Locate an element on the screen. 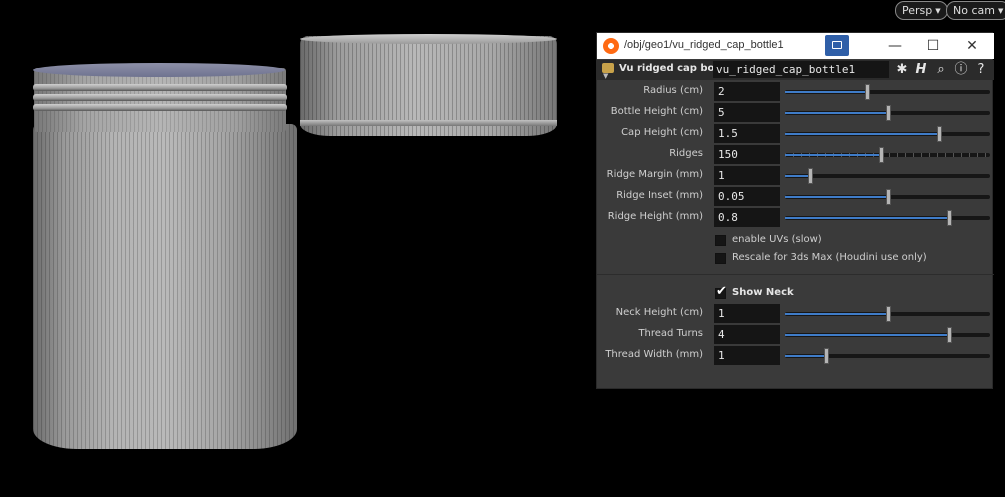 The height and width of the screenshot is (497, 1005). gear-icon: ✱ is located at coordinates (902, 70).